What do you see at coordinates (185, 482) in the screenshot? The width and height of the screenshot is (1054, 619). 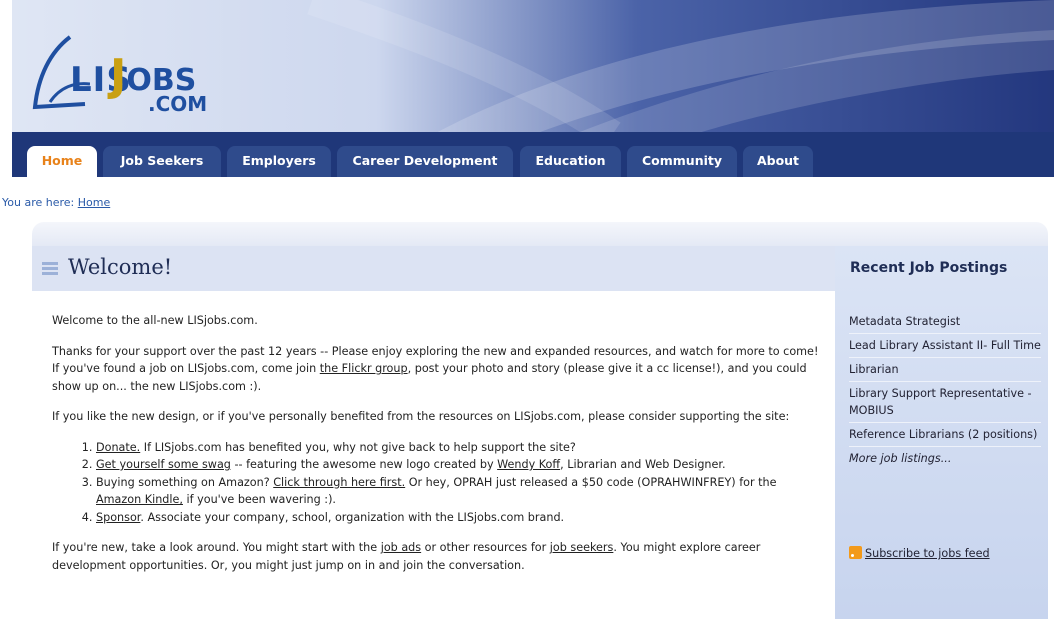 I see `amazon-text: Buying something on Amazon?` at bounding box center [185, 482].